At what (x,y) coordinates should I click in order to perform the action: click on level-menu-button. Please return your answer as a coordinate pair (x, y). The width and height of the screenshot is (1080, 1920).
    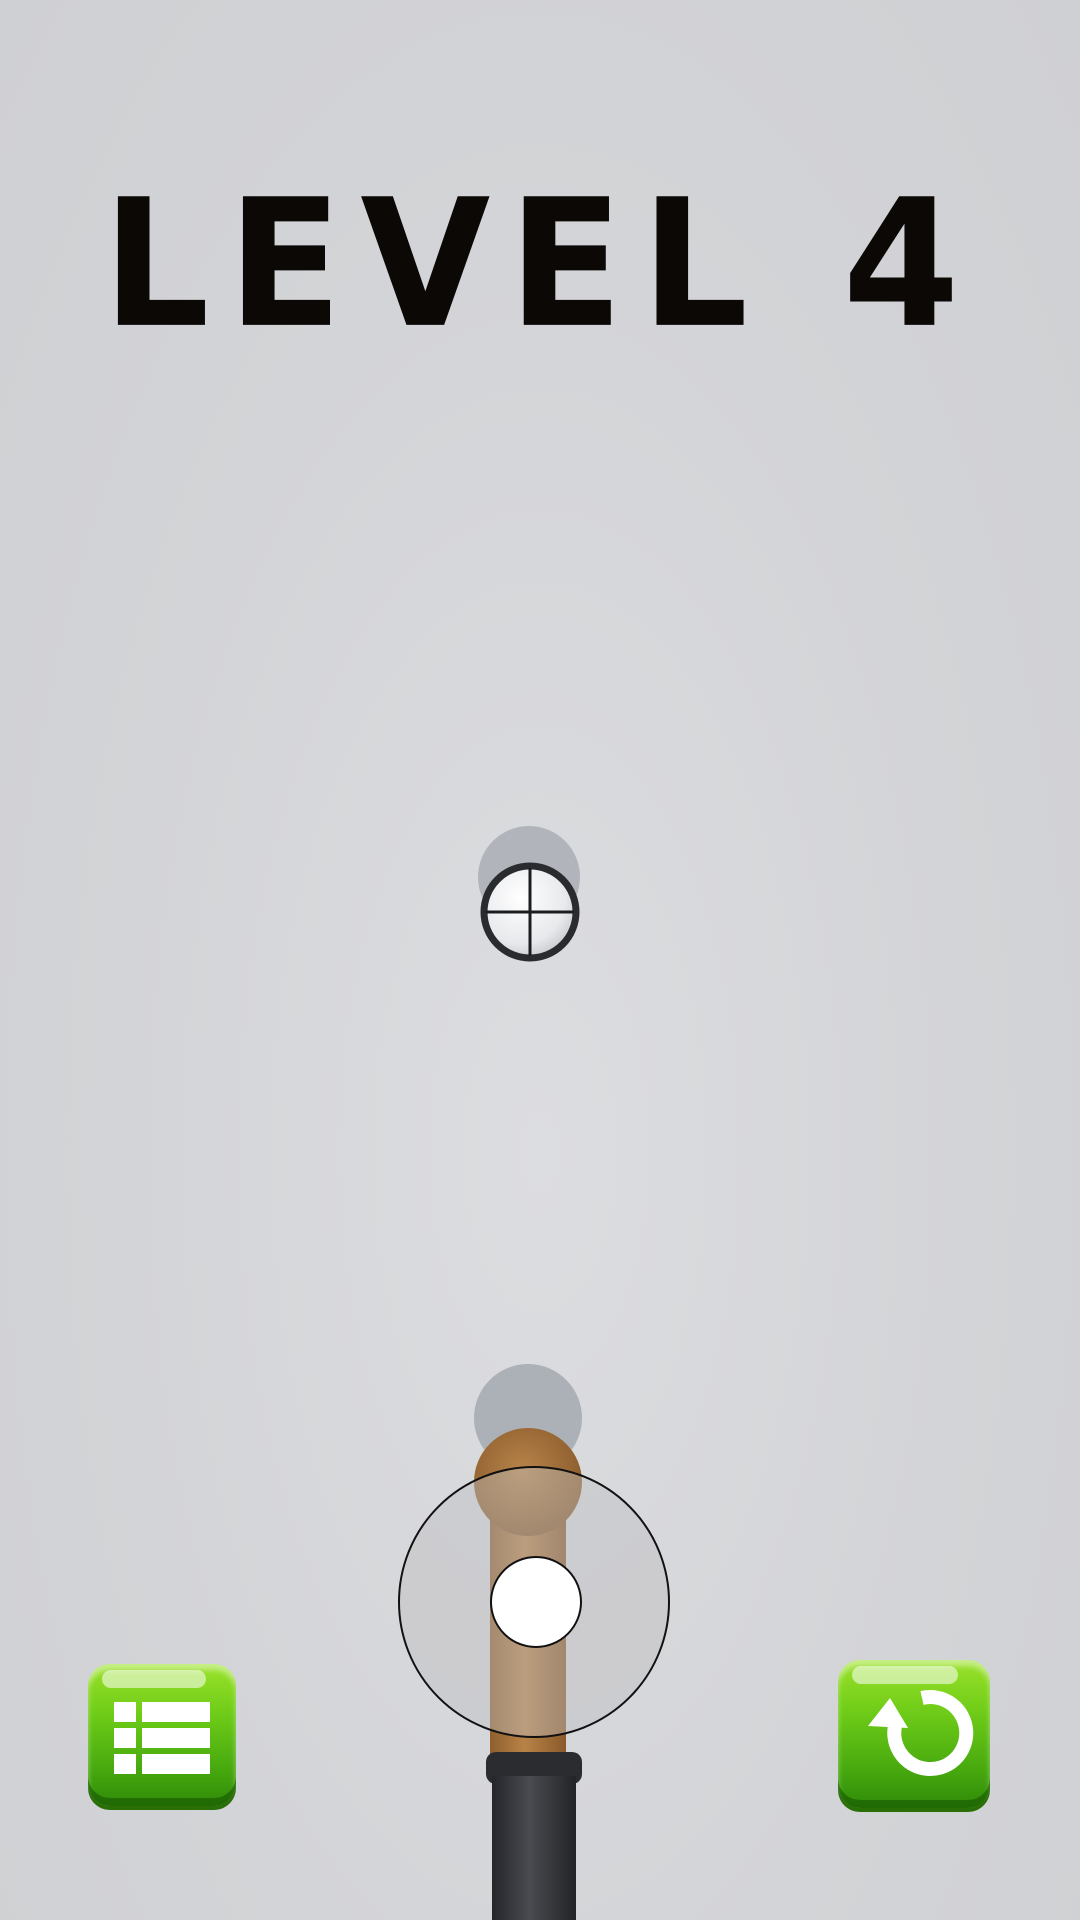
    Looking at the image, I should click on (162, 1735).